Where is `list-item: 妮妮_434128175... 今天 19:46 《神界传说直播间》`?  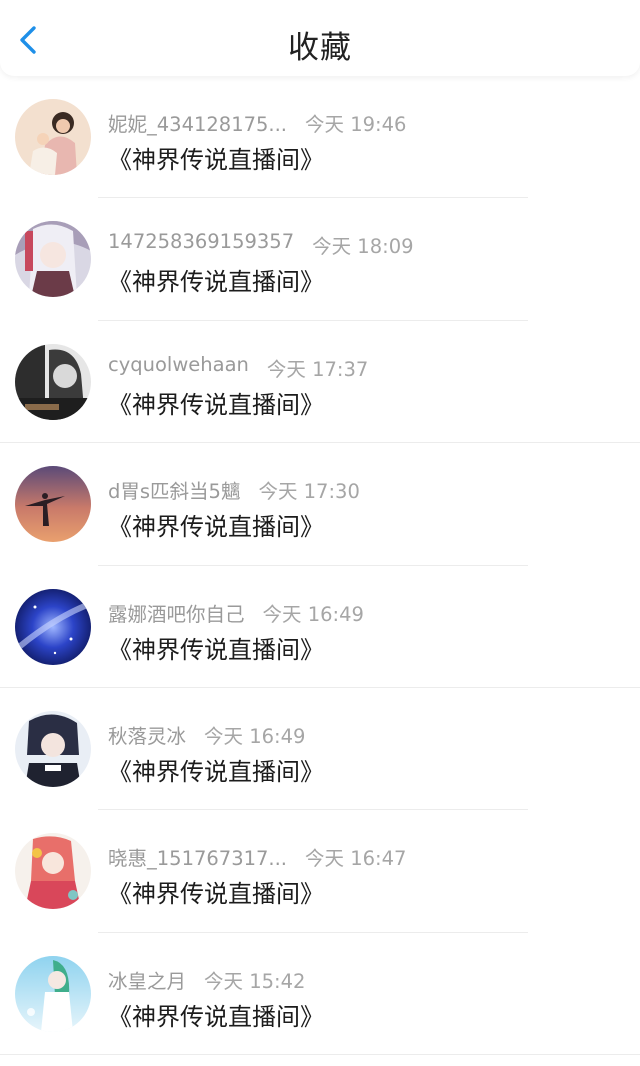 list-item: 妮妮_434128175... 今天 19:46 《神界传说直播间》 is located at coordinates (320, 137).